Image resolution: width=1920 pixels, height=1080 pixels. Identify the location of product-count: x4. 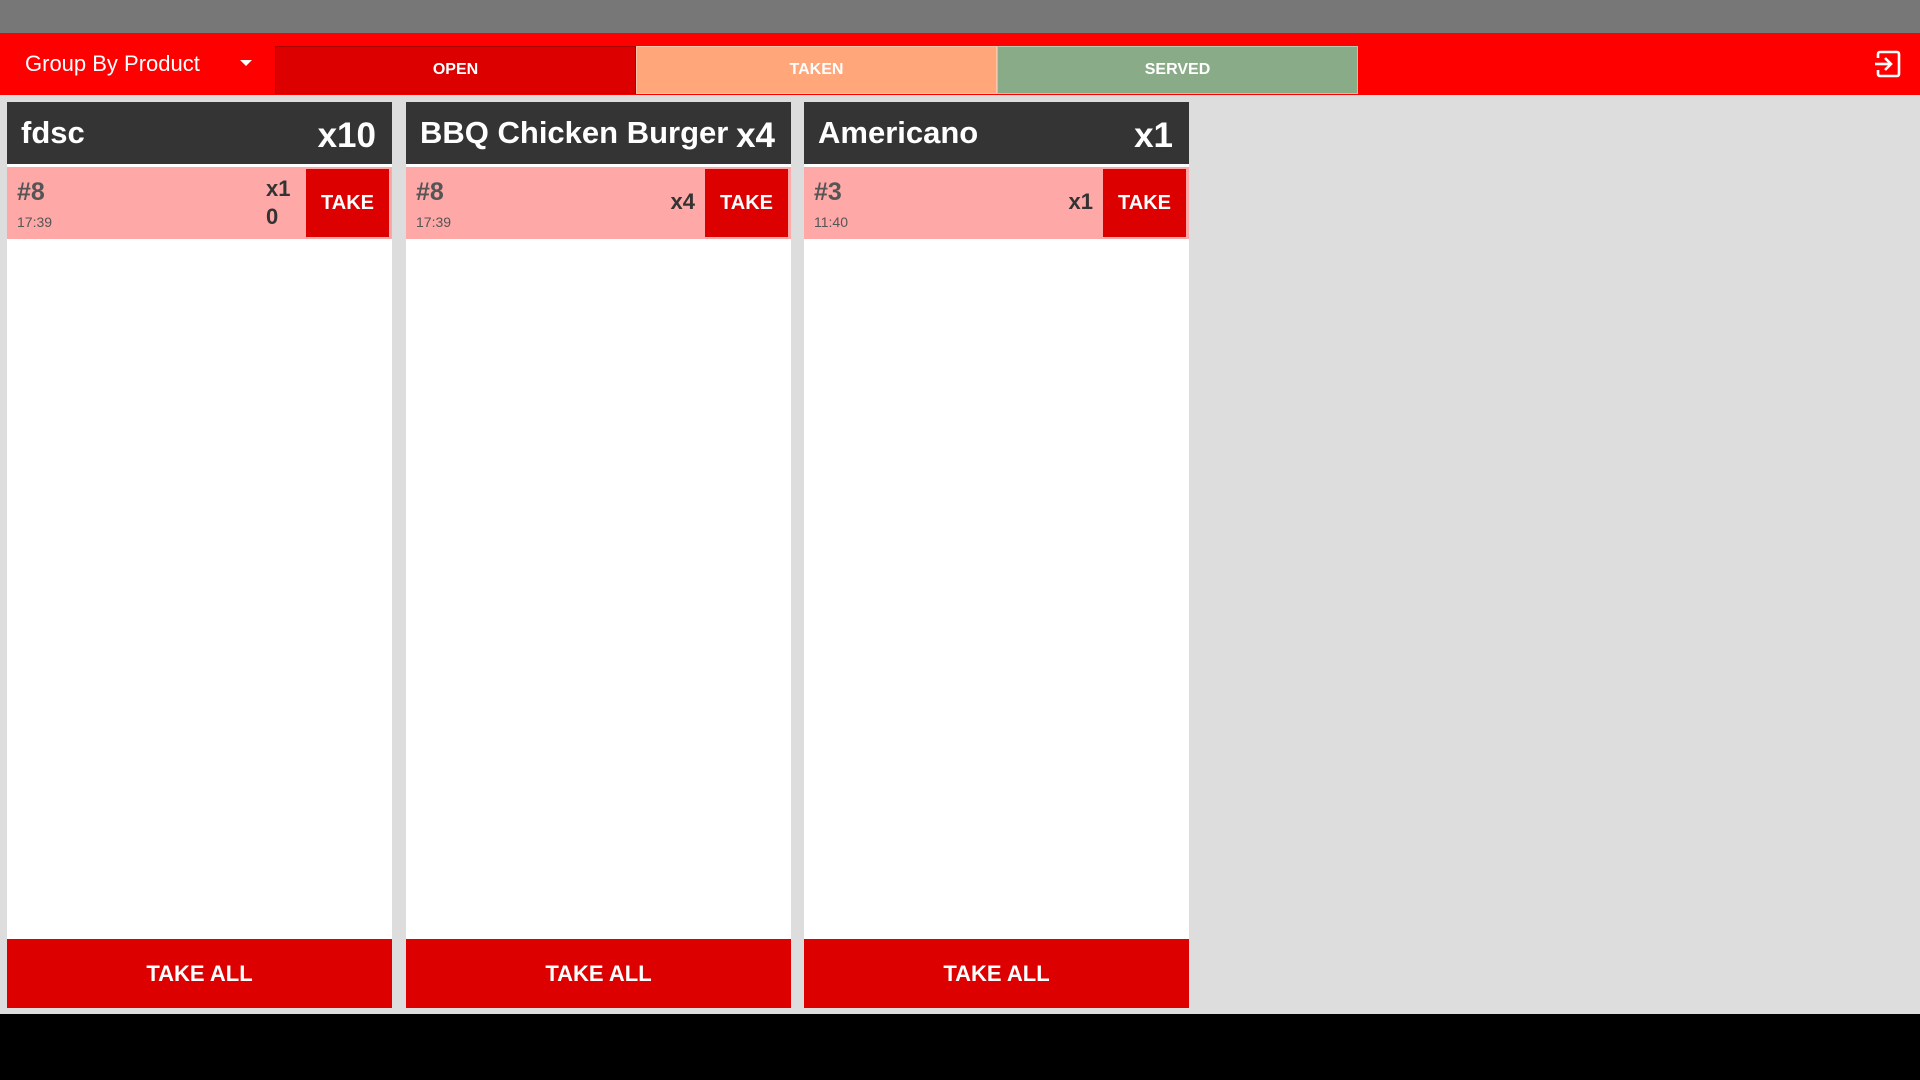
(755, 135).